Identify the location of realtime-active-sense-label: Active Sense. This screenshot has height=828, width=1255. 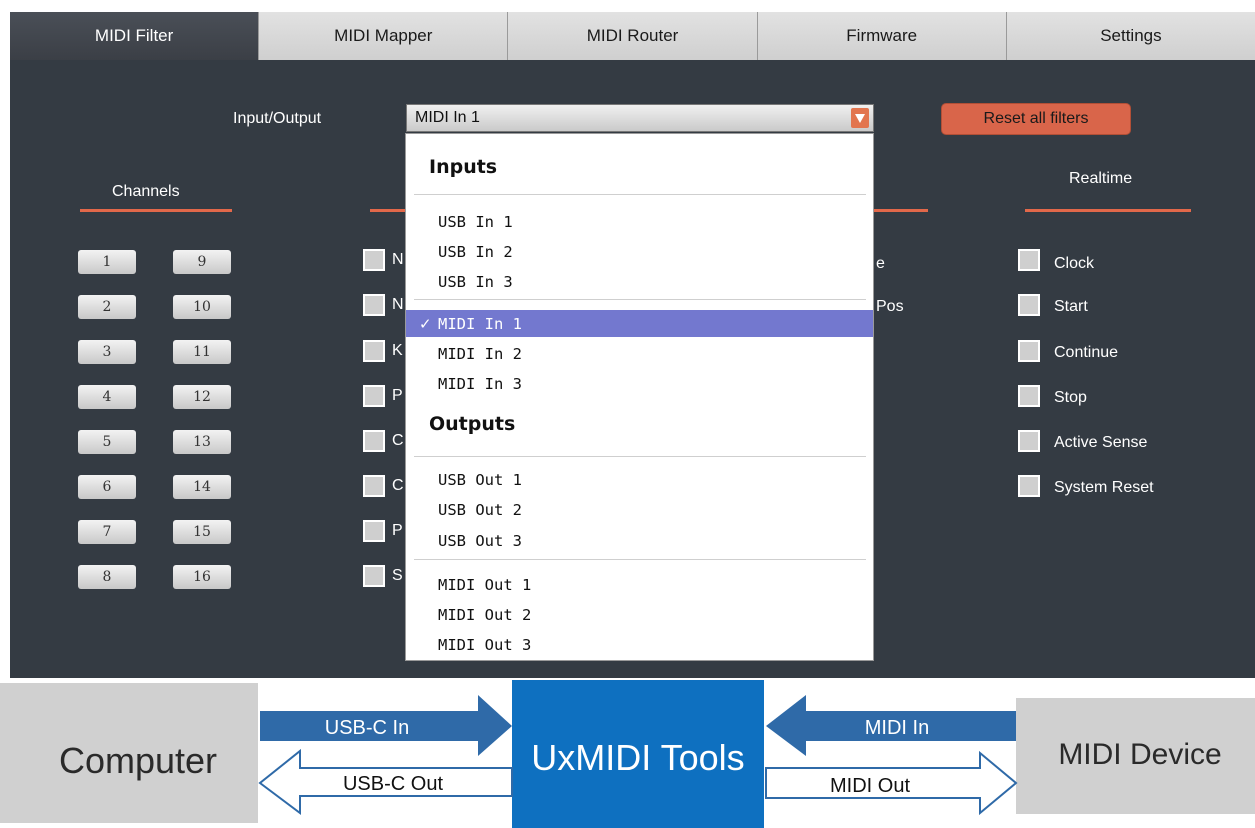
(1101, 442).